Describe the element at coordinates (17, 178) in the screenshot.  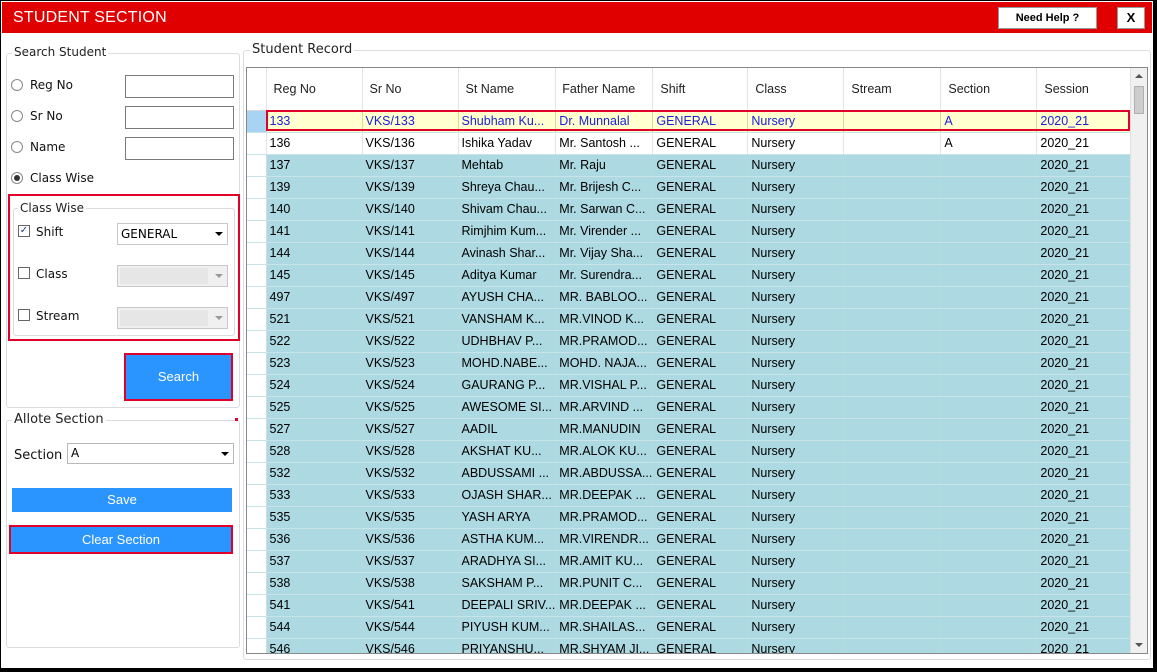
I see `class-wise-radio` at that location.